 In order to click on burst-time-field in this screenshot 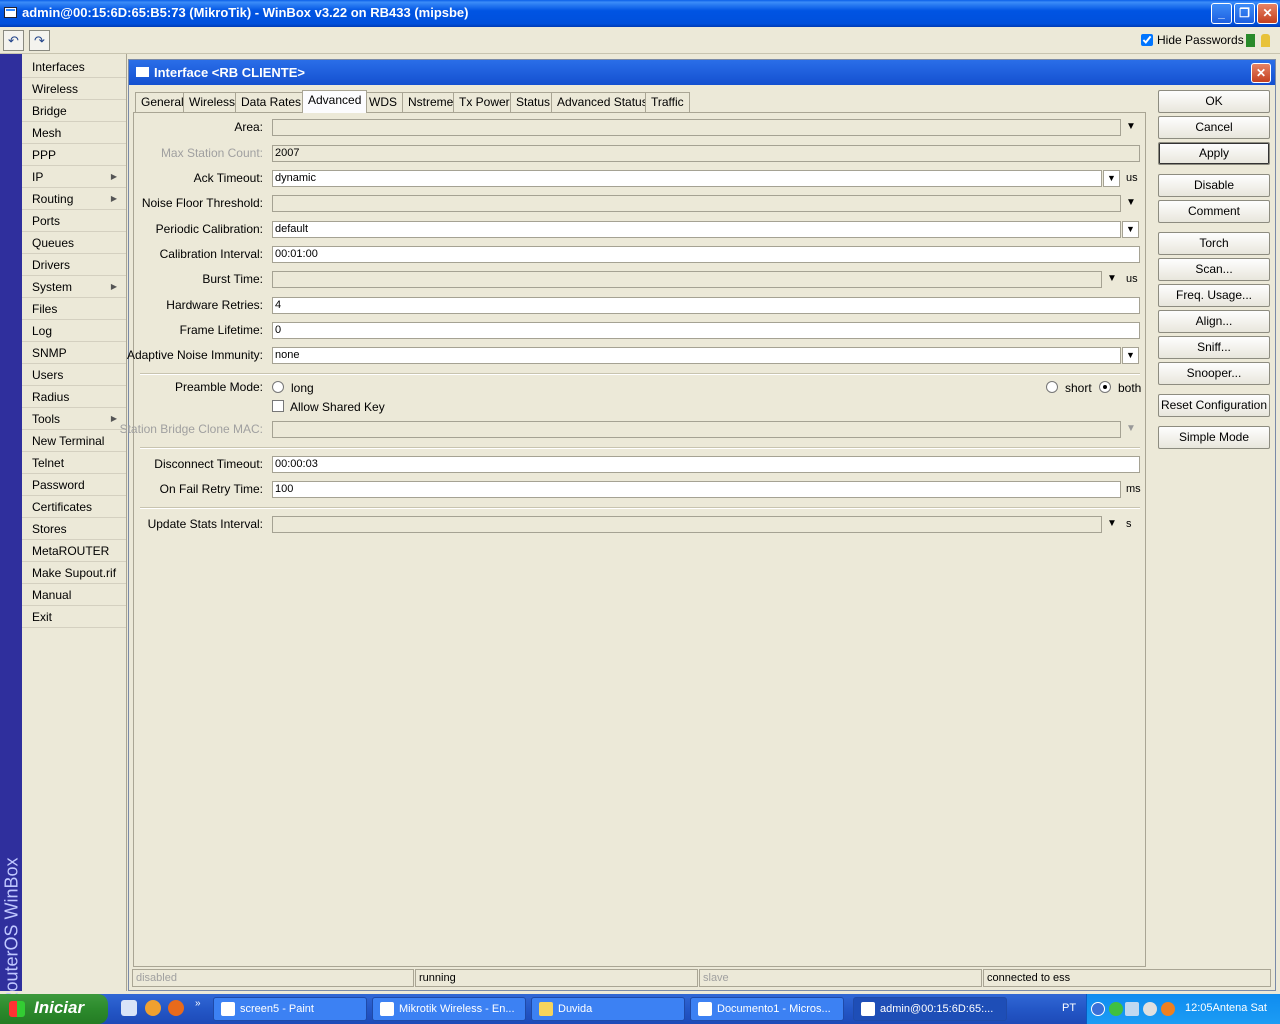, I will do `click(687, 279)`.